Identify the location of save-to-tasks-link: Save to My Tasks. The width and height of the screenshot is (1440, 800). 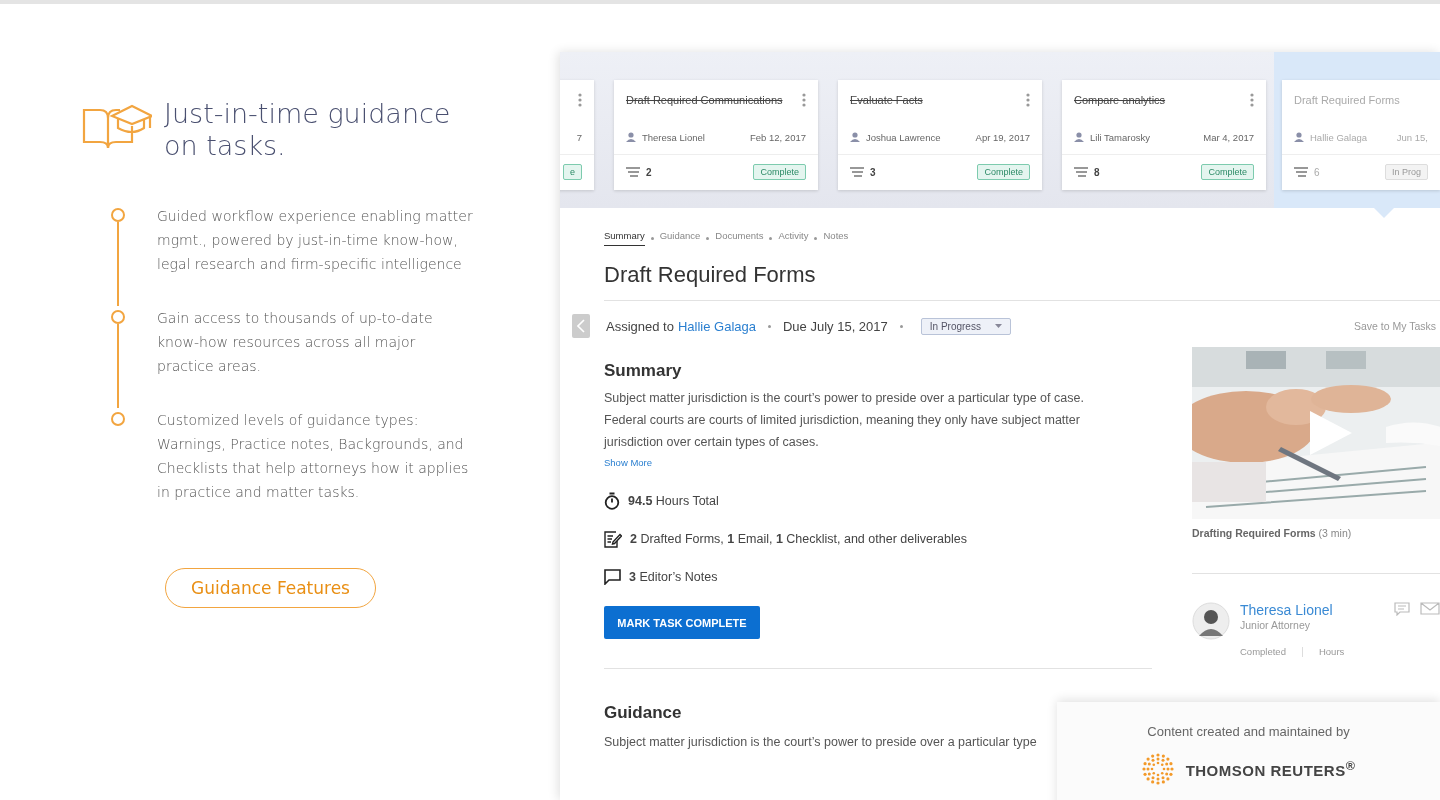
(1394, 326).